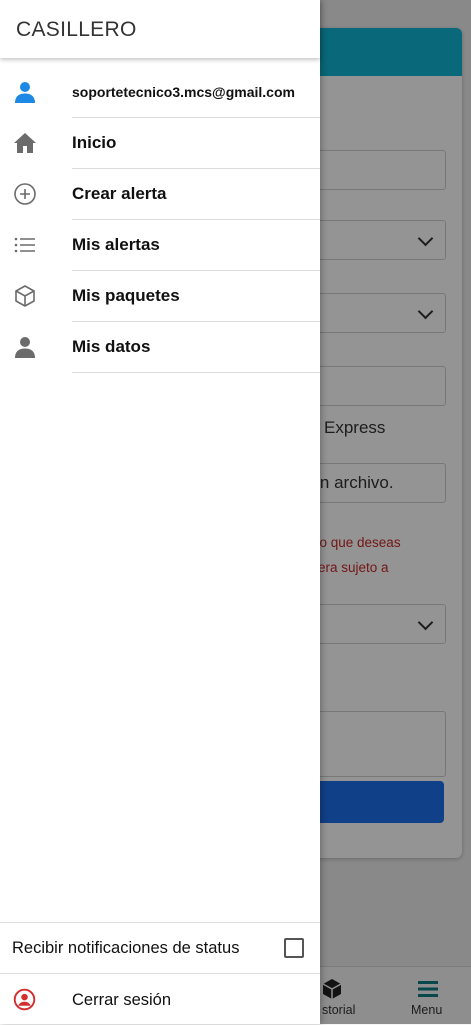  I want to click on drawer-item-crear-alerta: Crear alerta, so click(160, 194).